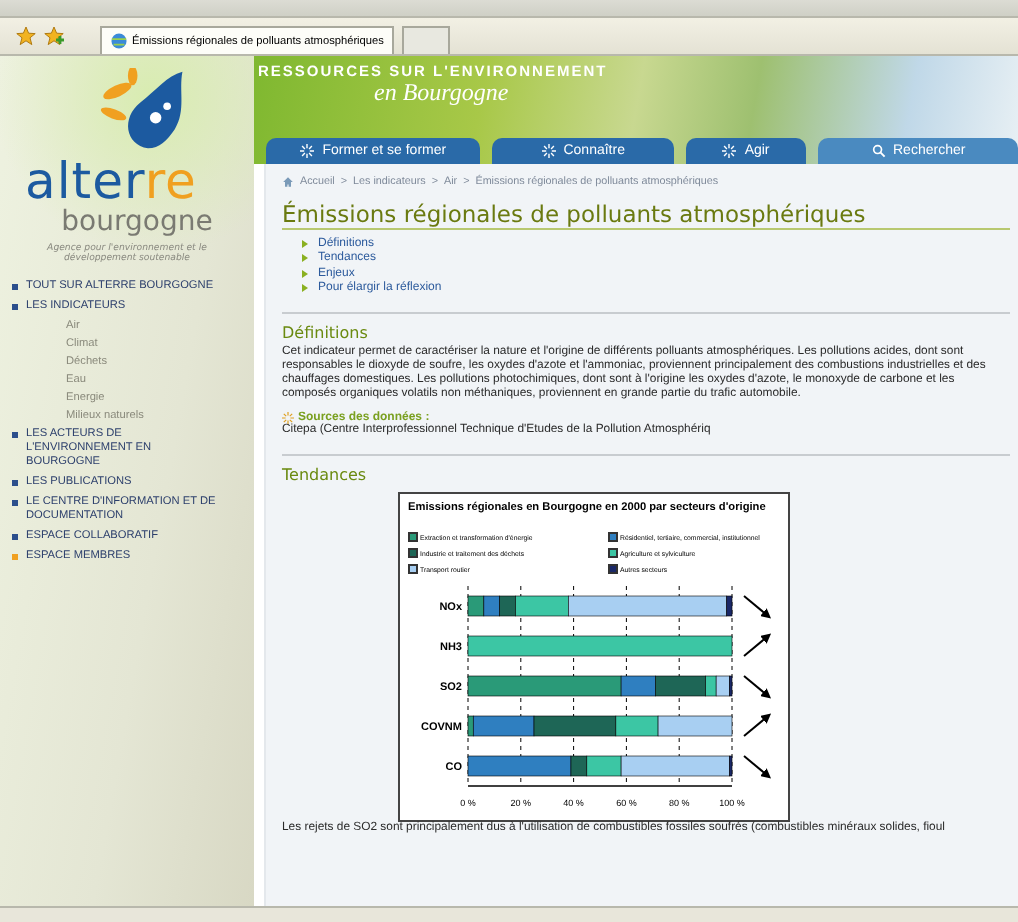 This screenshot has height=922, width=1018. I want to click on star-plus-icon, so click(54, 36).